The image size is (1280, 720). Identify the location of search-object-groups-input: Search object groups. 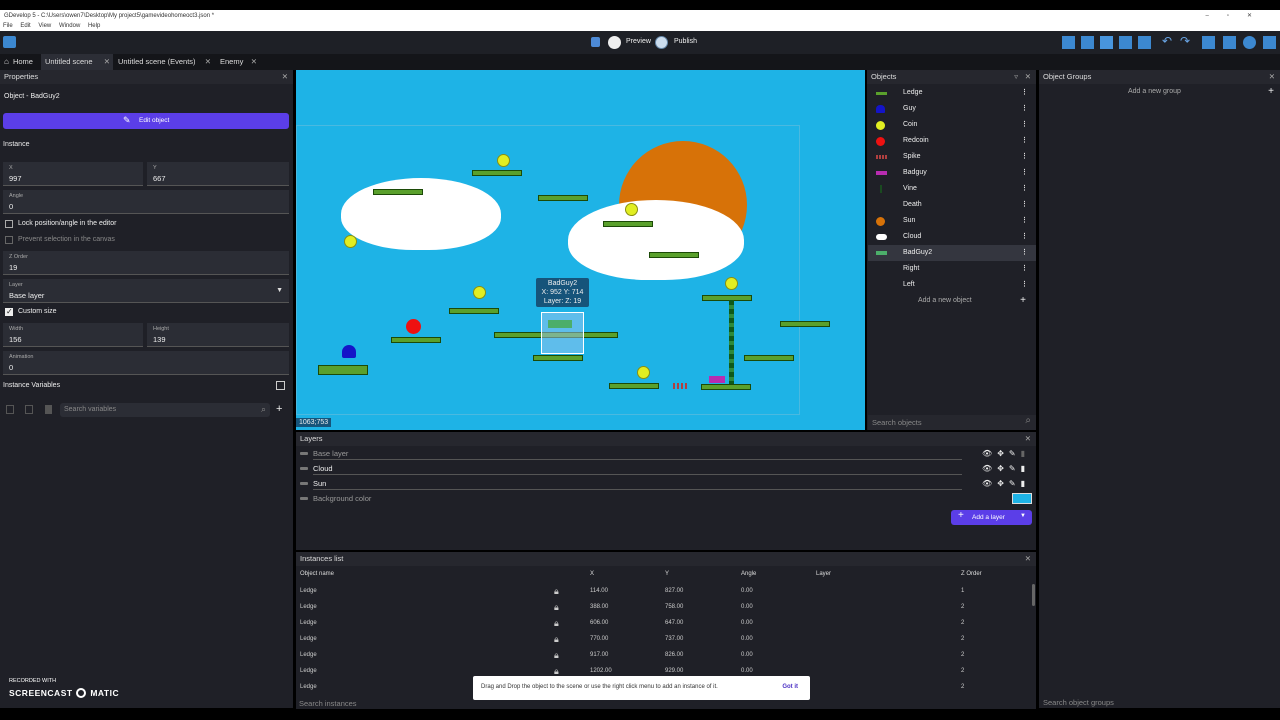
(1159, 702).